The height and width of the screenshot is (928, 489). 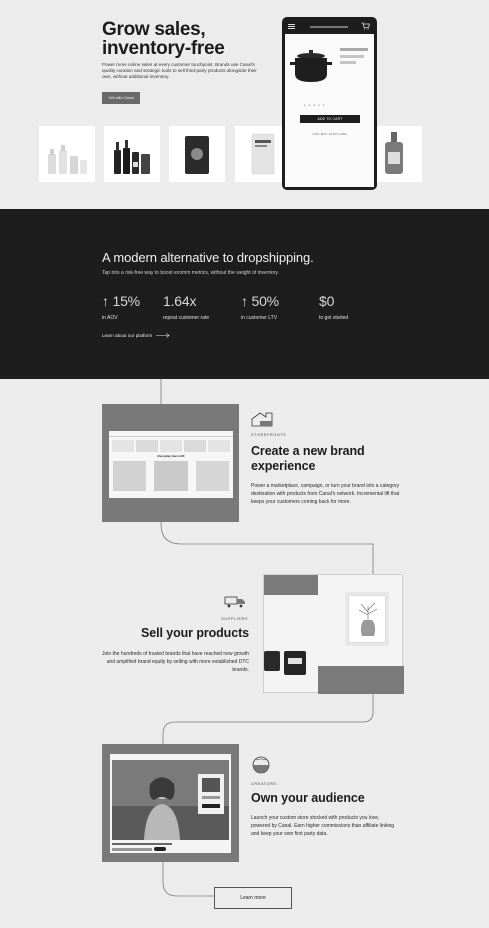 I want to click on stat-label: in AOV, so click(x=110, y=318).